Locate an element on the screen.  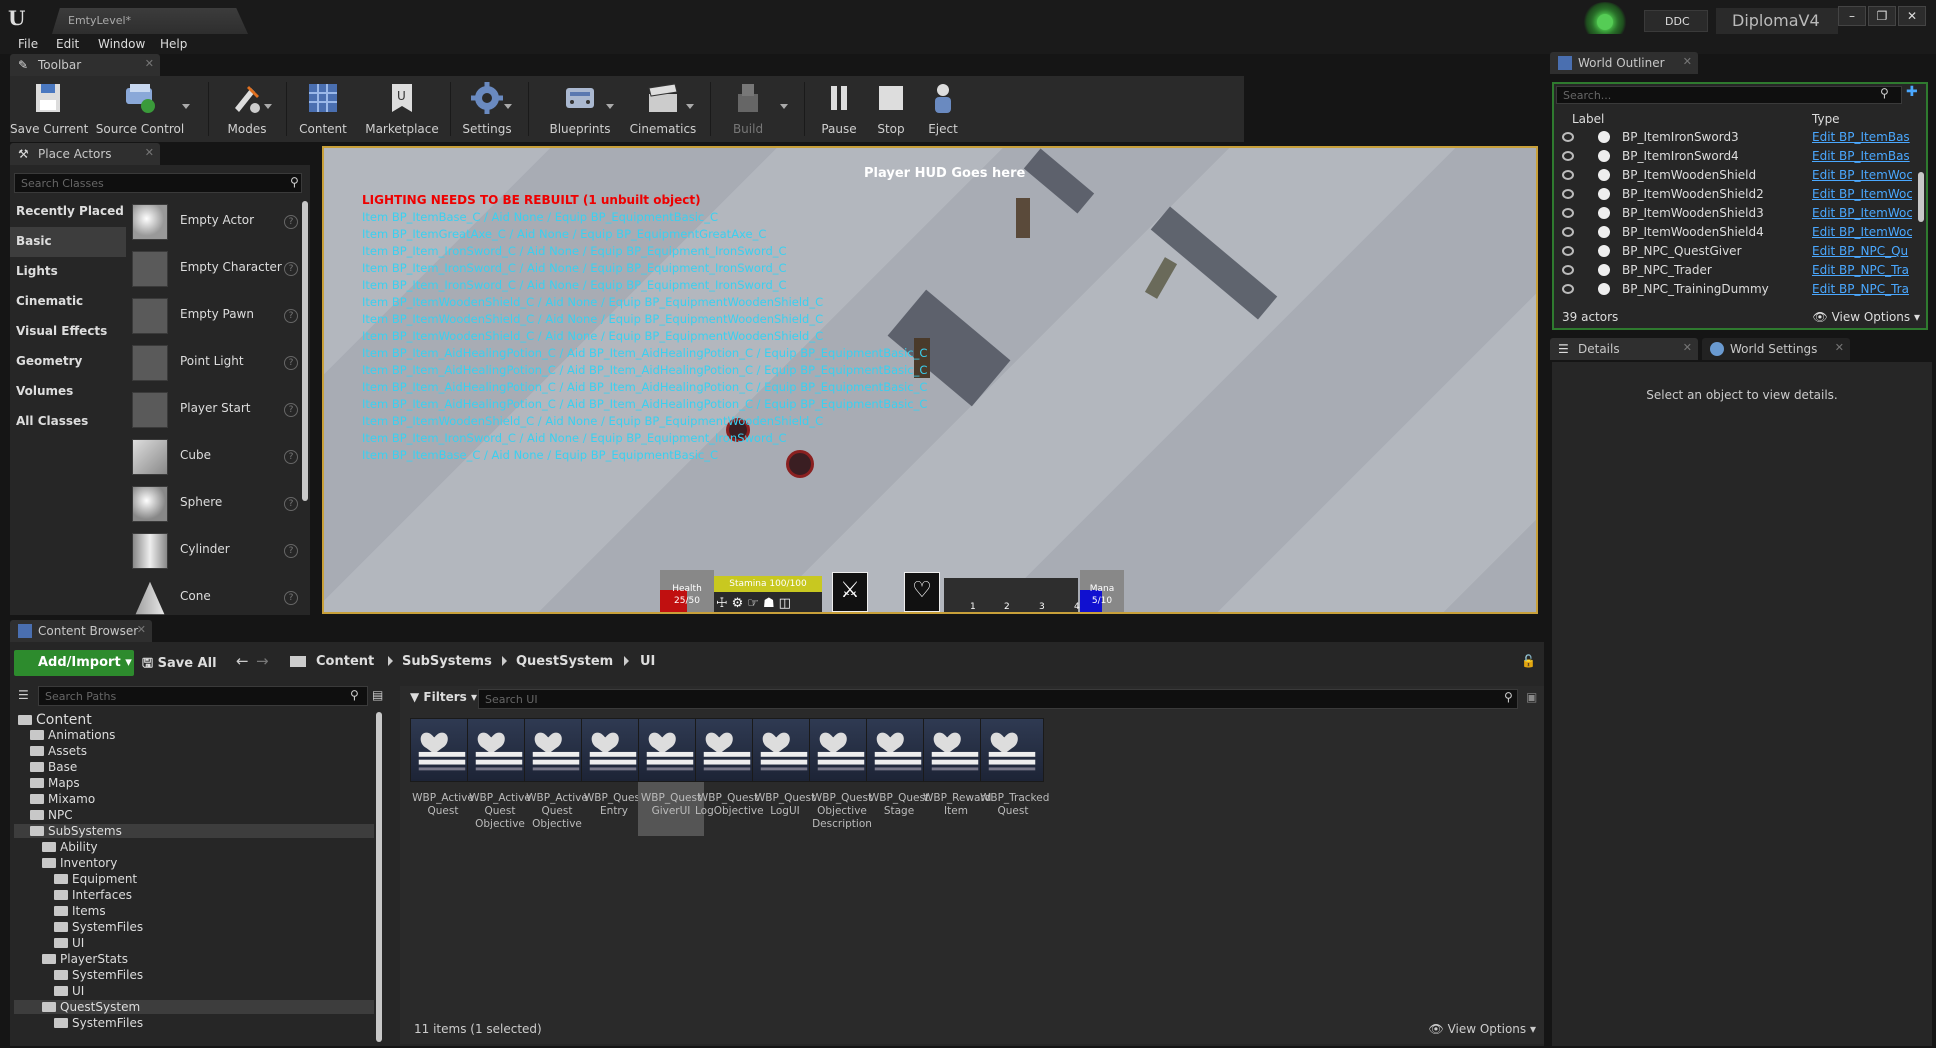
folder-tree-item: Interfaces is located at coordinates (194, 895).